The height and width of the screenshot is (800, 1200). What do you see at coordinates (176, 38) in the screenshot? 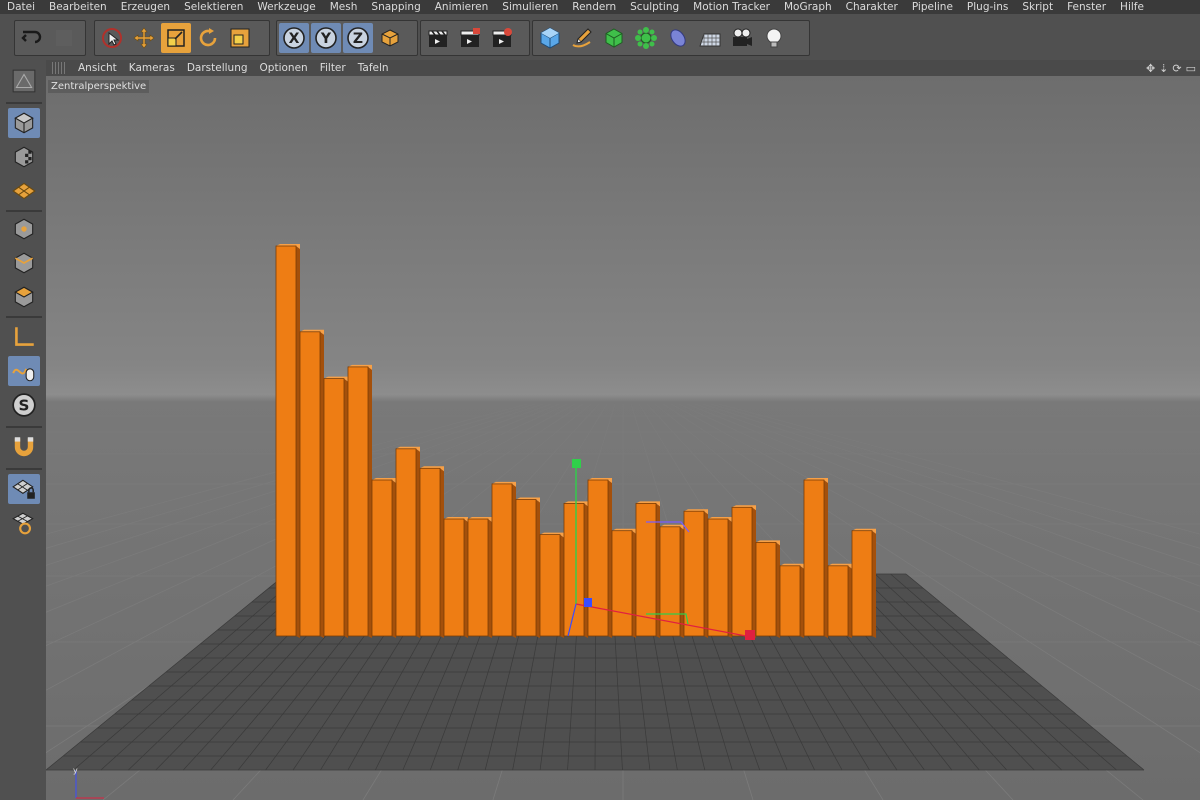
I see `scale-button` at bounding box center [176, 38].